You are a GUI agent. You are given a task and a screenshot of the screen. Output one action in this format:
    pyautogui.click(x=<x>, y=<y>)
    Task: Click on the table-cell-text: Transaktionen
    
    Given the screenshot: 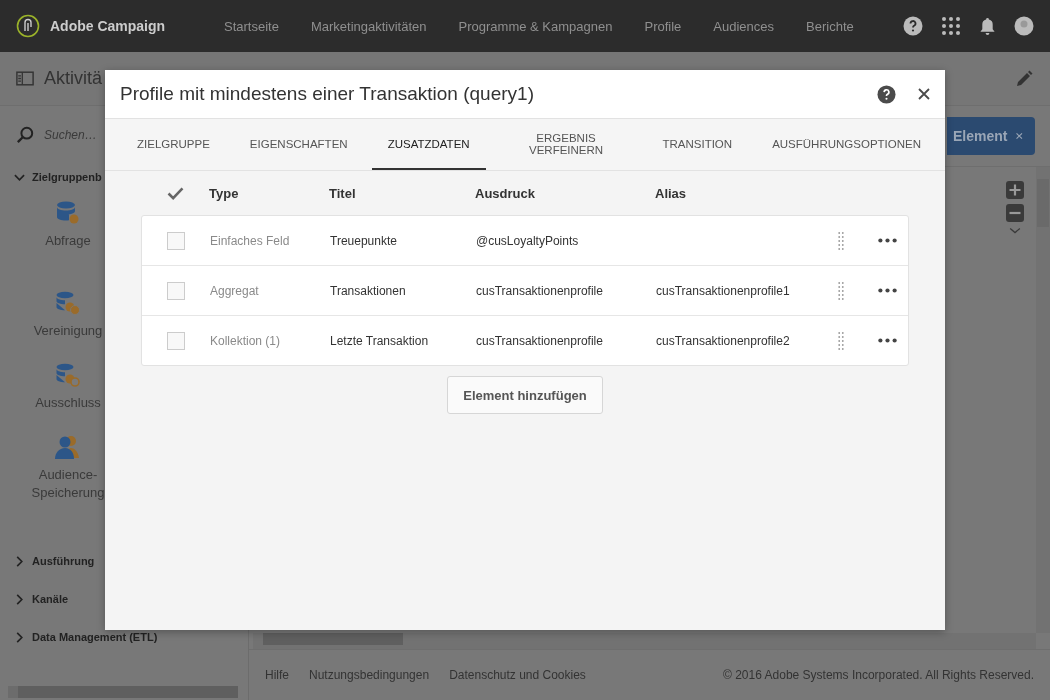 What is the action you would take?
    pyautogui.click(x=368, y=290)
    